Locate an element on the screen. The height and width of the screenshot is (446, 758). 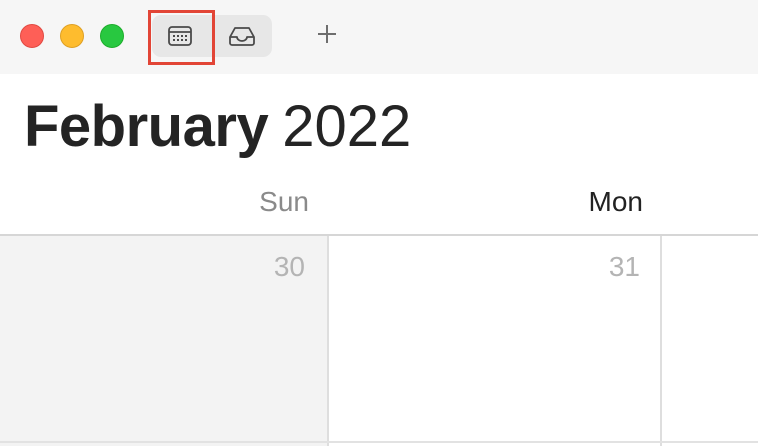
date-number: 30 is located at coordinates (289, 266).